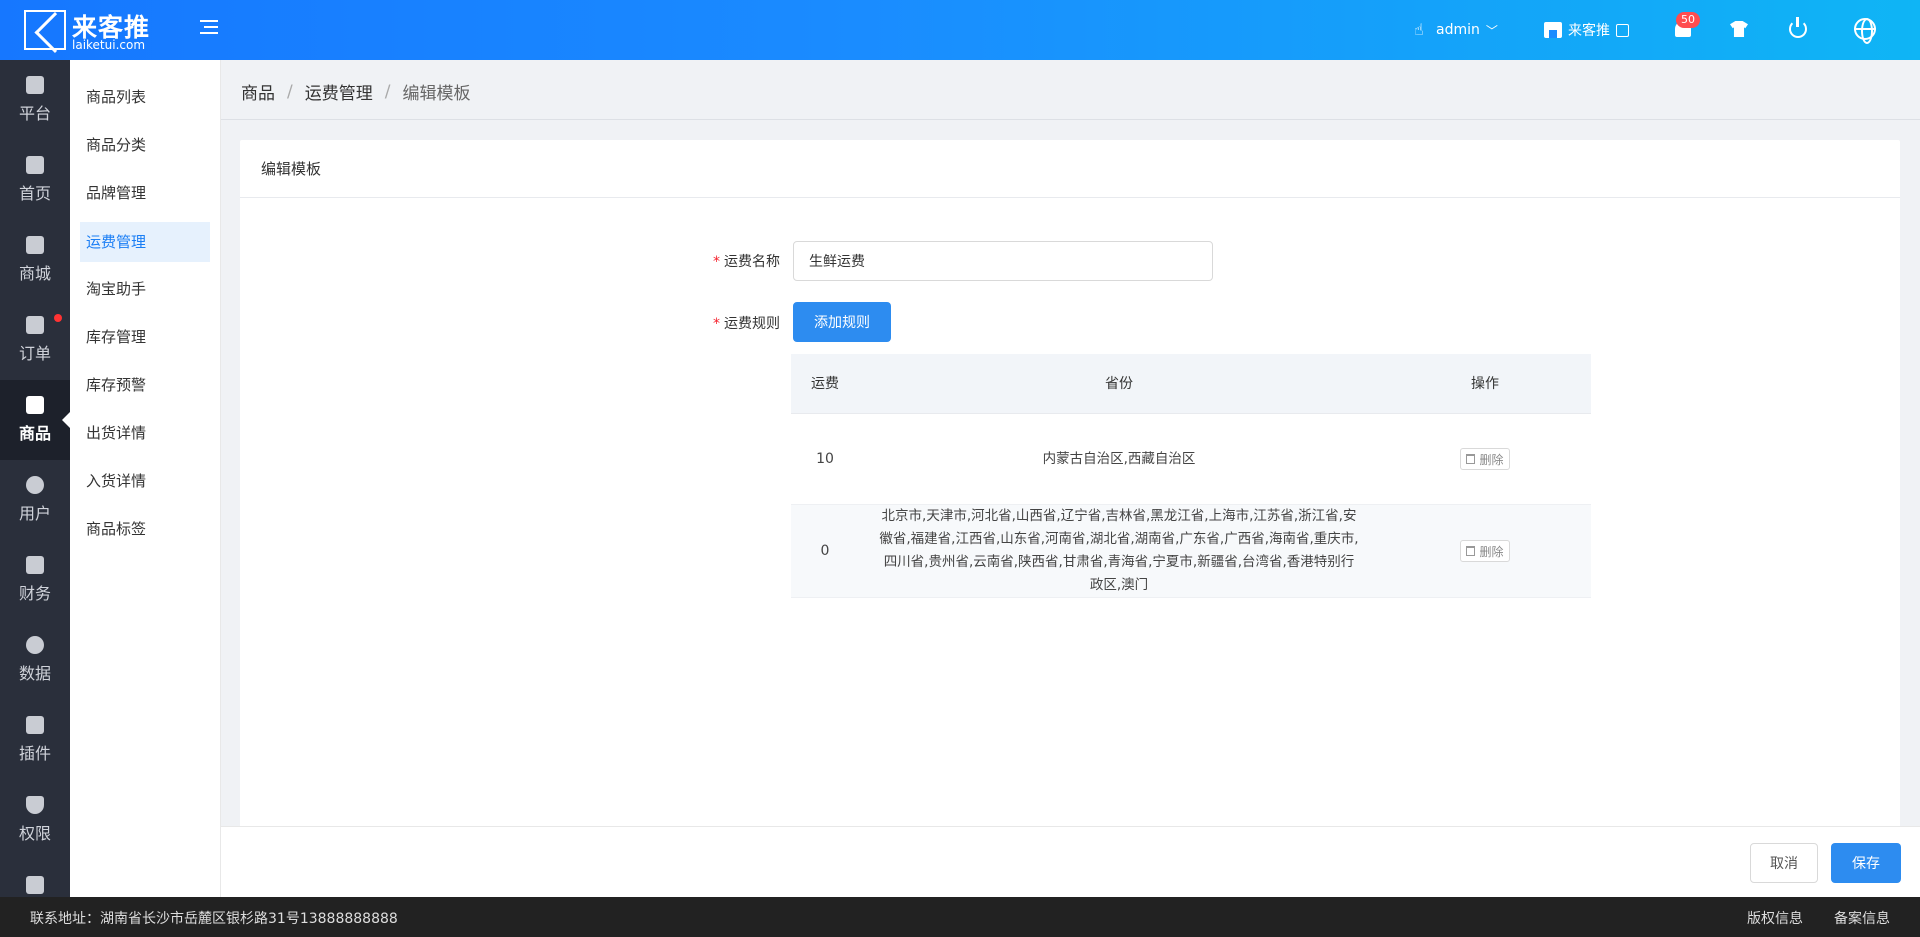 Image resolution: width=1920 pixels, height=937 pixels. What do you see at coordinates (258, 91) in the screenshot?
I see `breadcrumb-product: 商品` at bounding box center [258, 91].